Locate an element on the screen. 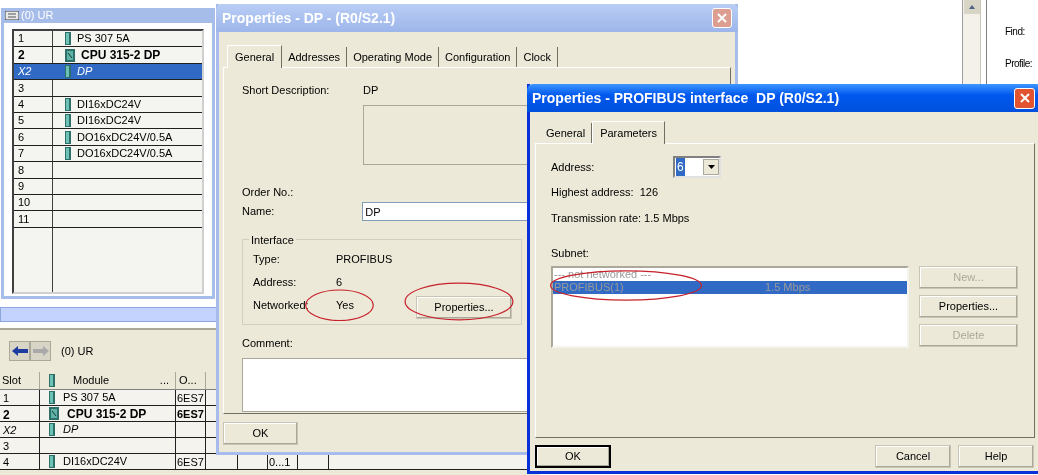 The image size is (1038, 475). column-header: Slot is located at coordinates (20, 380).